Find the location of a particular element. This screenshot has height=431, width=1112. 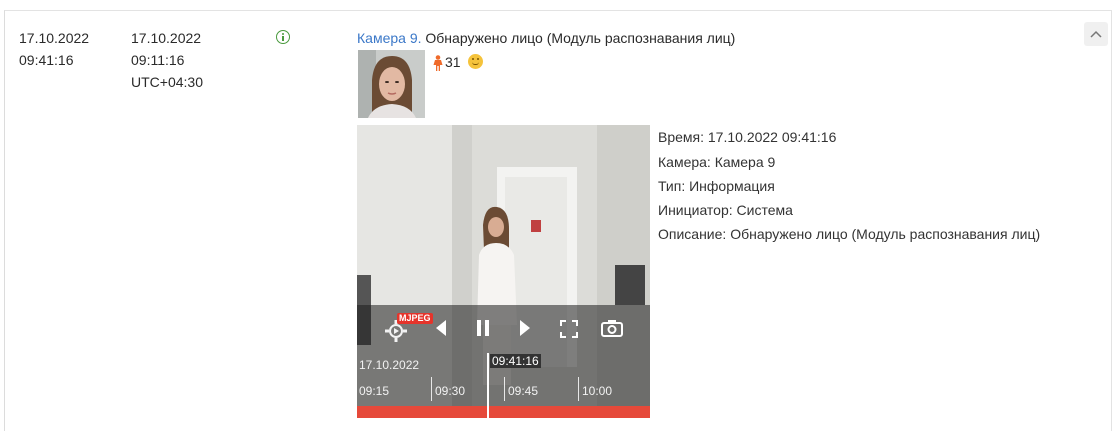

detail-initiator: Инициатор: Система is located at coordinates (725, 210).